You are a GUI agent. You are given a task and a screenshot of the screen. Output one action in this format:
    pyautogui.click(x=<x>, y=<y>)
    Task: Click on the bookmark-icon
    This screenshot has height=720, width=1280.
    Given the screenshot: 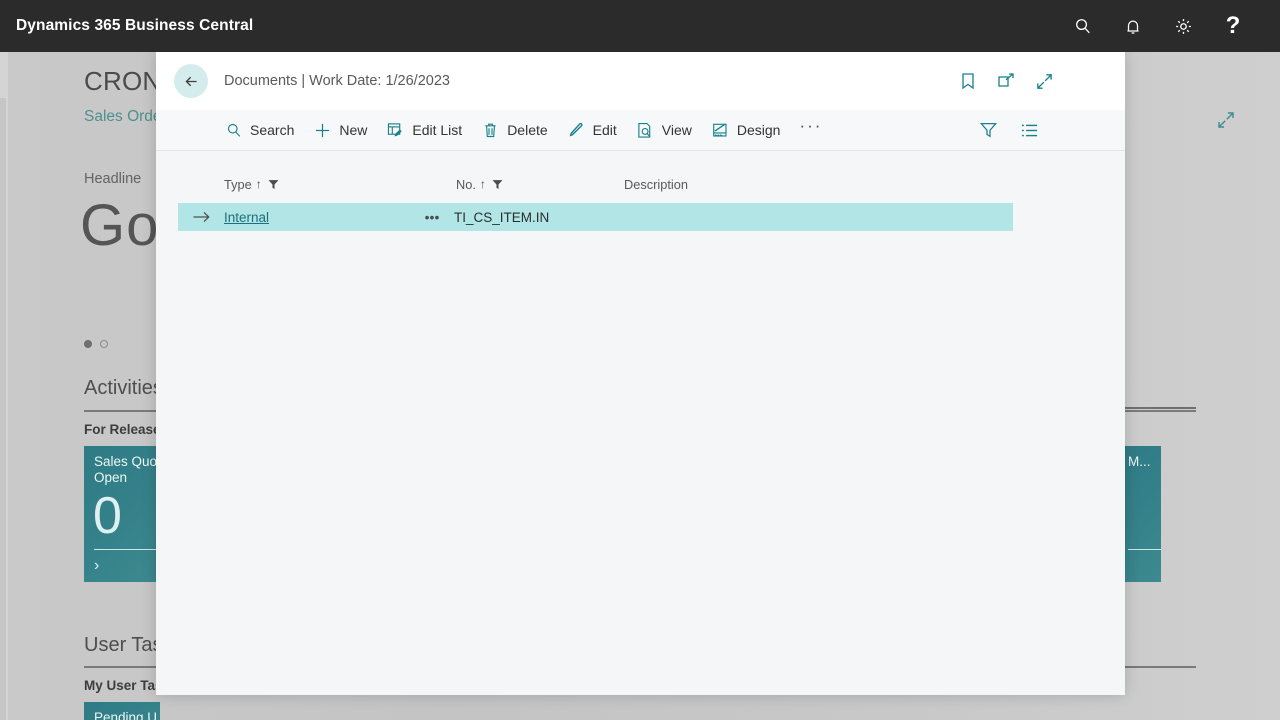 What is the action you would take?
    pyautogui.click(x=968, y=81)
    